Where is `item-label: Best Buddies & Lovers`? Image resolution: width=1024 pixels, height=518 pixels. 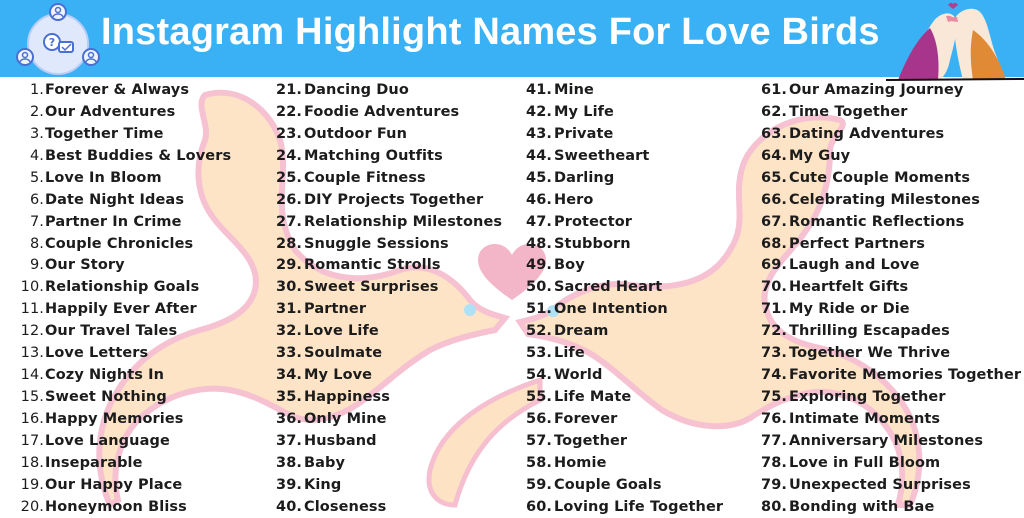
item-label: Best Buddies & Lovers is located at coordinates (138, 155).